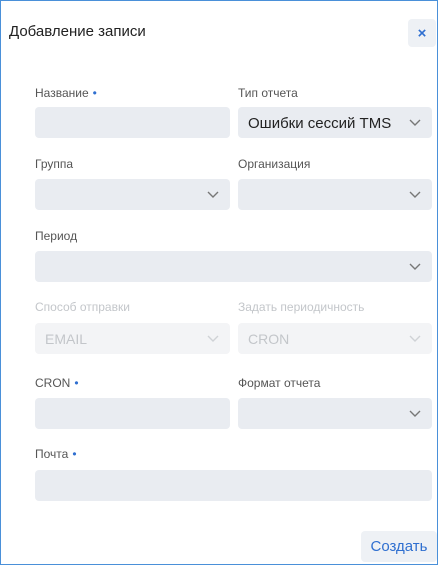 The width and height of the screenshot is (441, 567). What do you see at coordinates (399, 546) in the screenshot?
I see `create-button: Создать` at bounding box center [399, 546].